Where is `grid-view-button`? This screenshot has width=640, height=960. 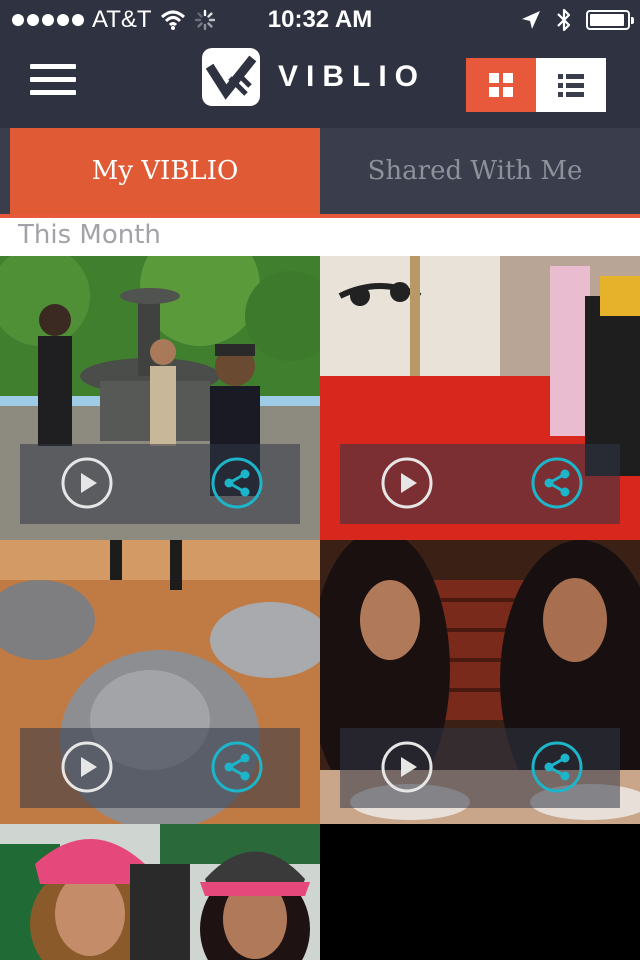
grid-view-button is located at coordinates (501, 85).